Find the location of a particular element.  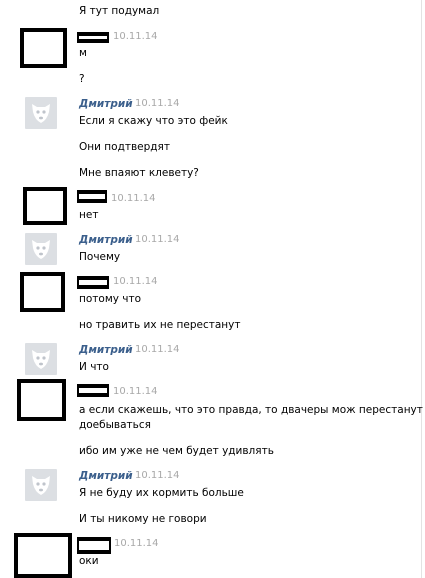

message-text: Если я скажу что это фейк is located at coordinates (153, 121).